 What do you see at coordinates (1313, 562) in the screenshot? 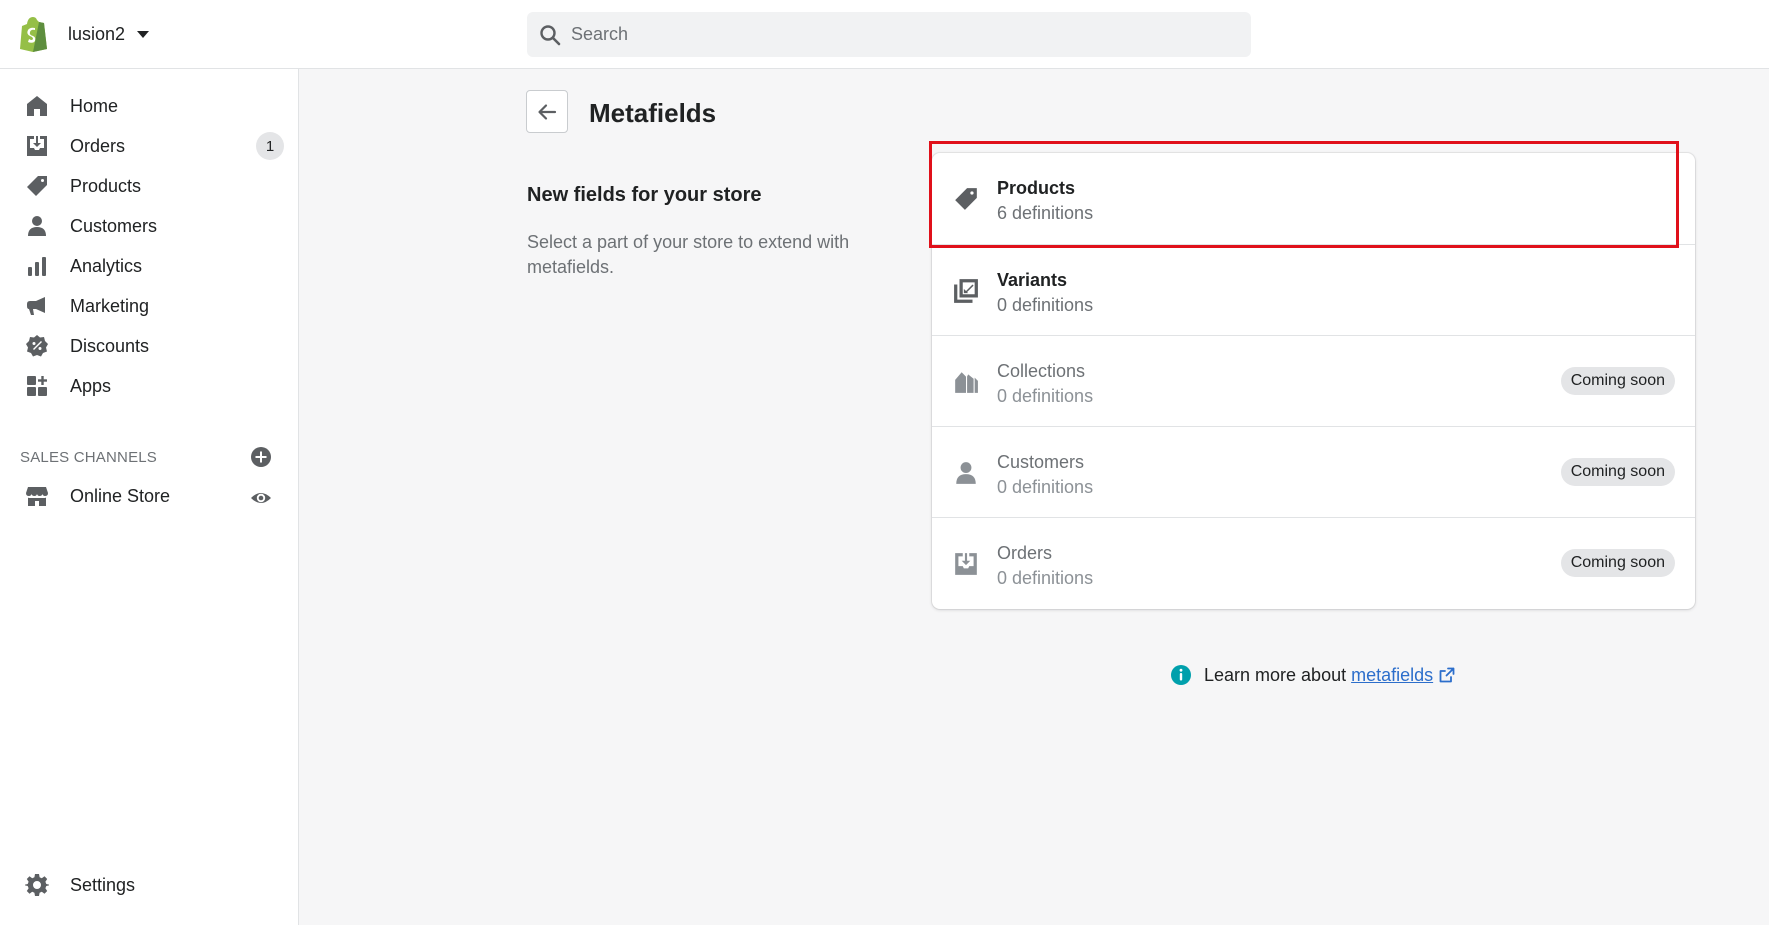
I see `resource-row-orders: Orders 0 definitions Coming soon` at bounding box center [1313, 562].